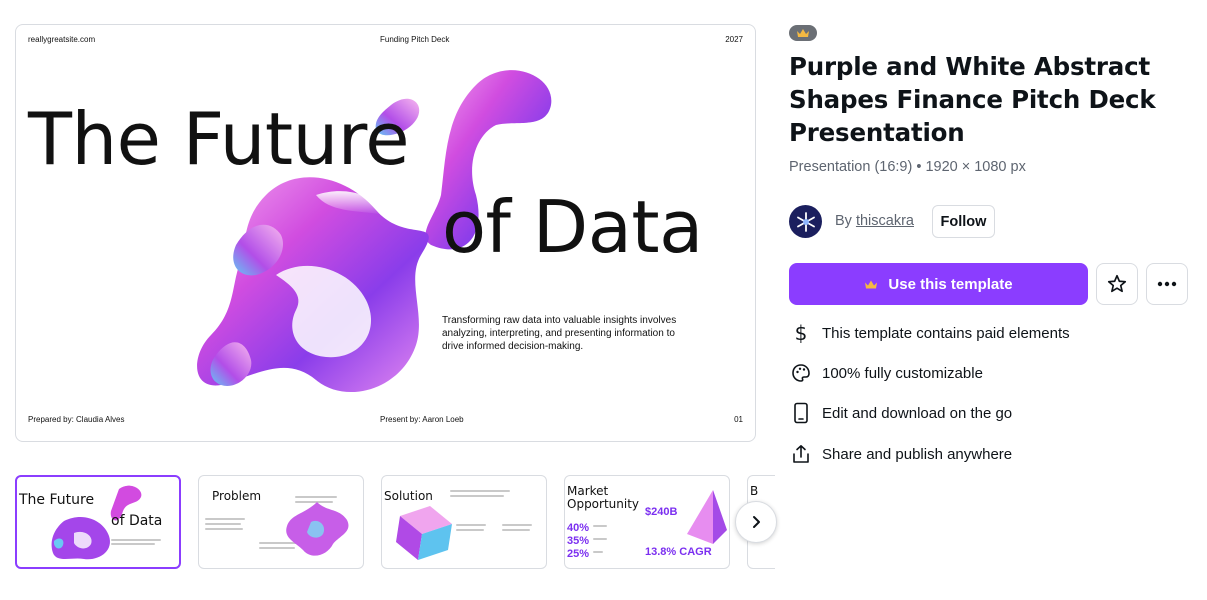 The width and height of the screenshot is (1207, 600). I want to click on author-line: By thiscakra, so click(874, 221).